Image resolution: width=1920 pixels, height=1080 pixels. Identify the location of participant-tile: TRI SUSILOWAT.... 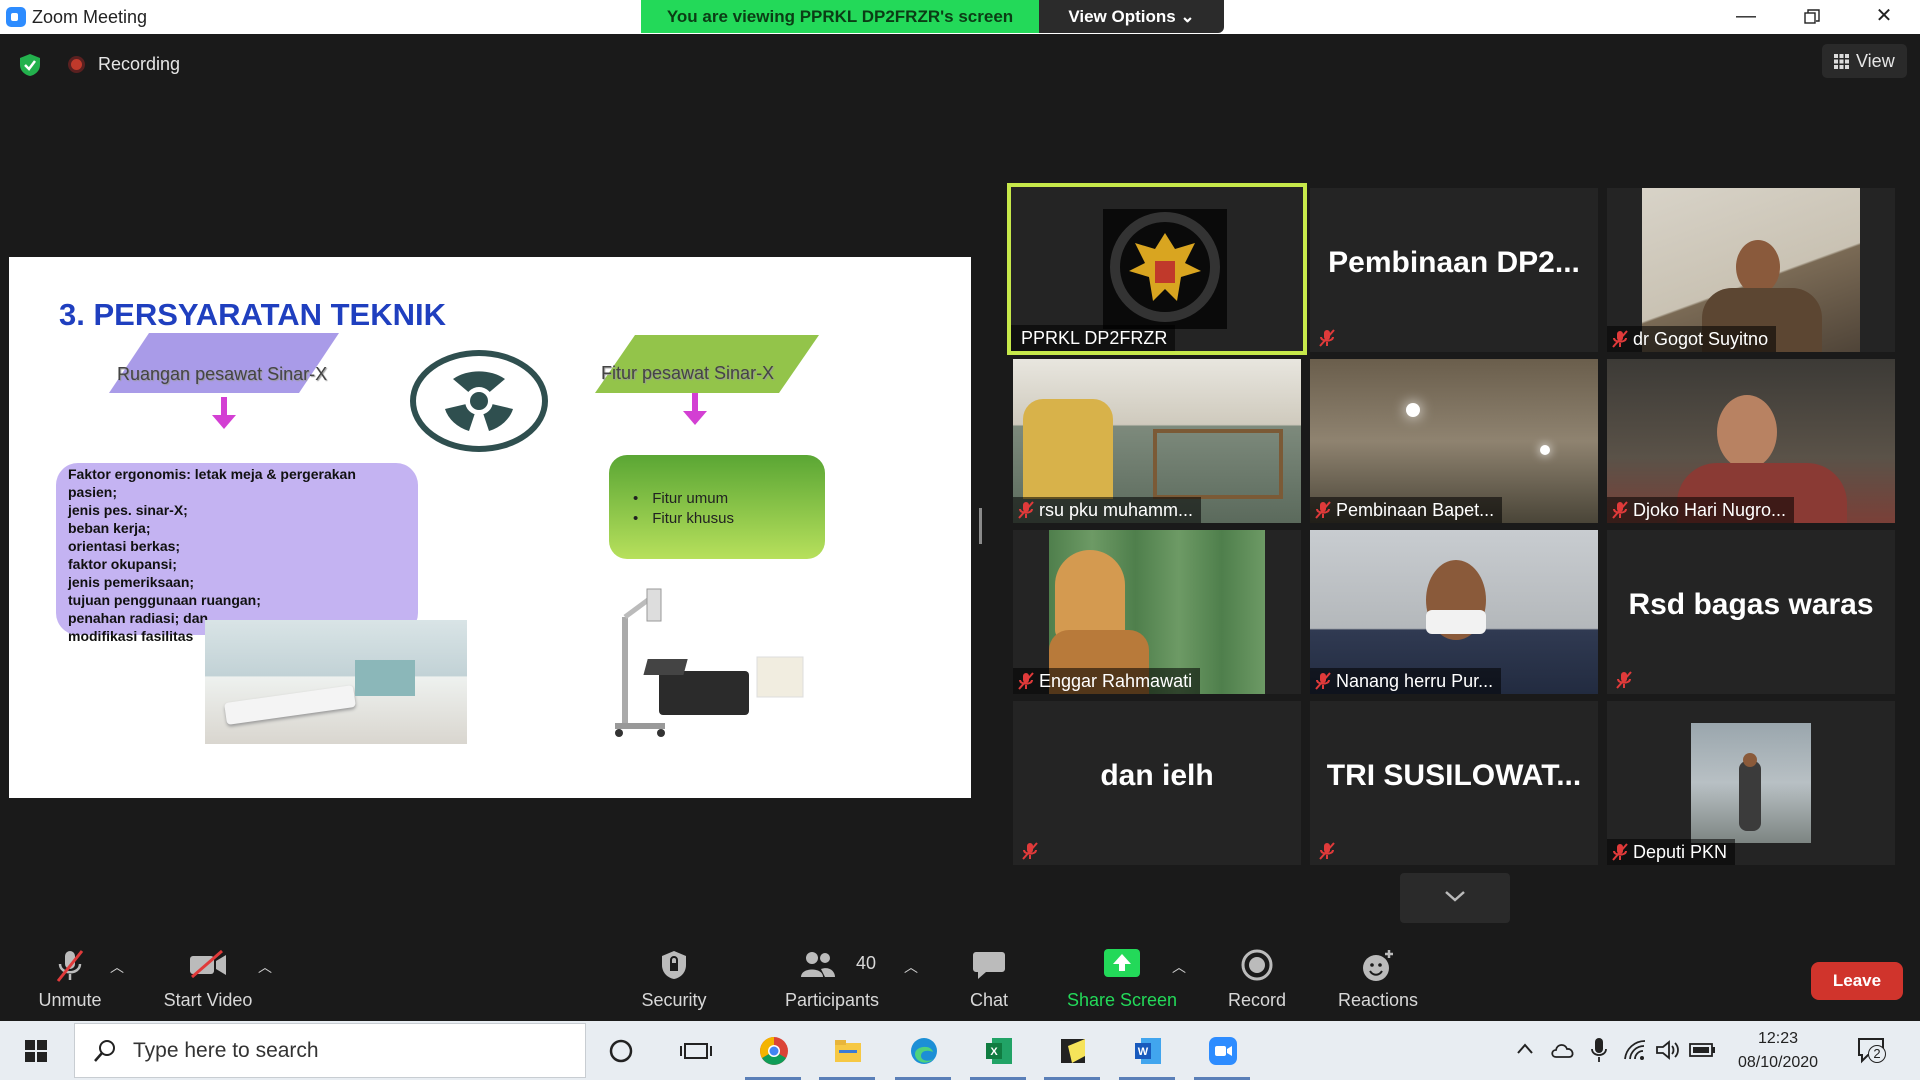
(1454, 783).